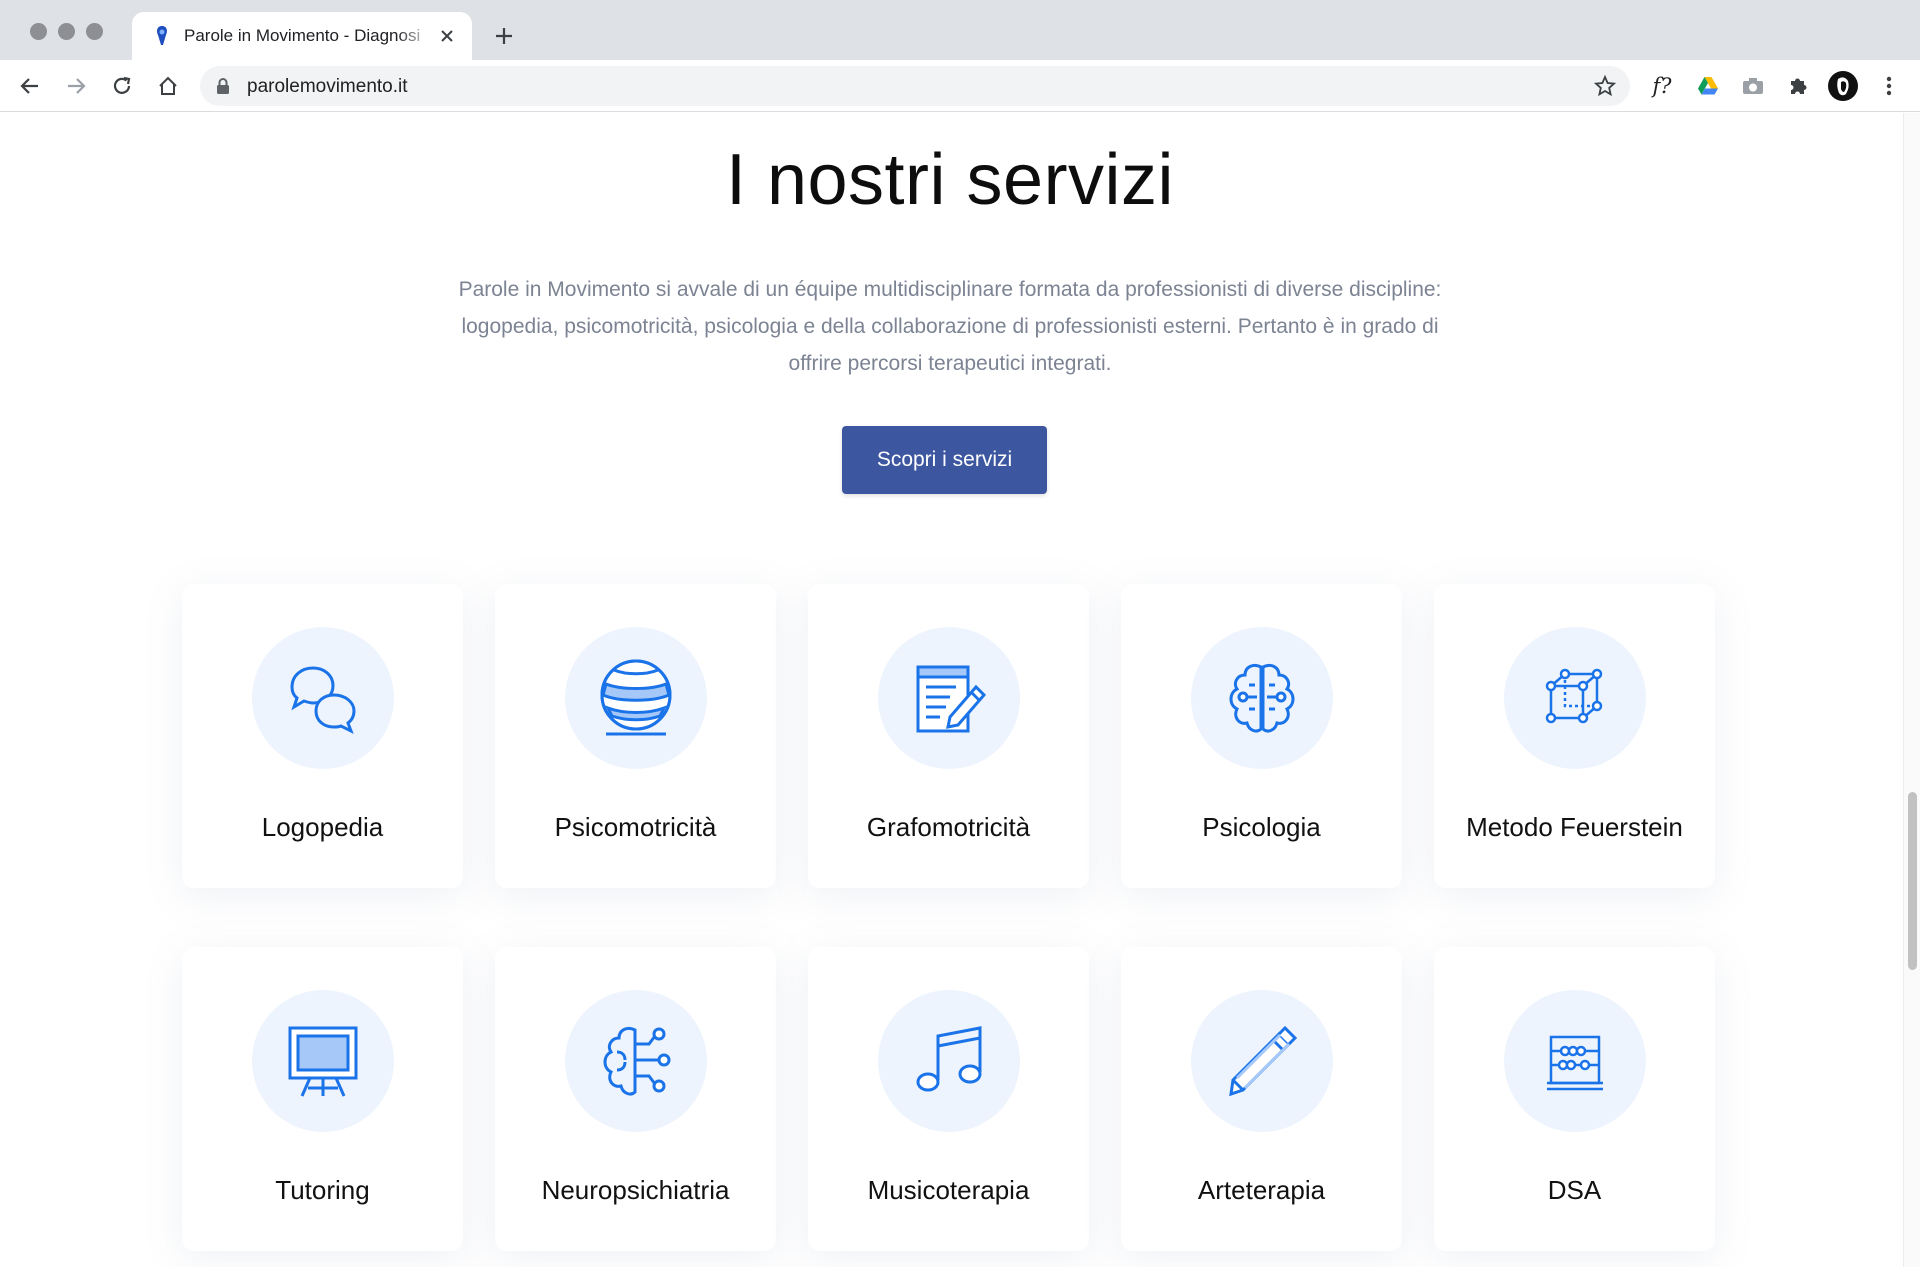 The width and height of the screenshot is (1920, 1267). I want to click on new-tab-icon, so click(504, 36).